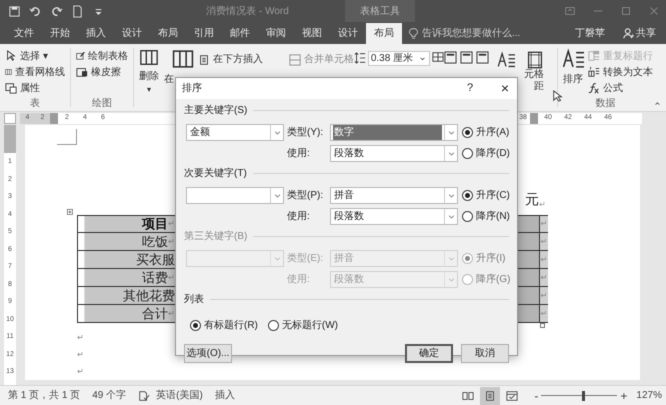  I want to click on window-title: 消费情况表 - Word, so click(247, 11).